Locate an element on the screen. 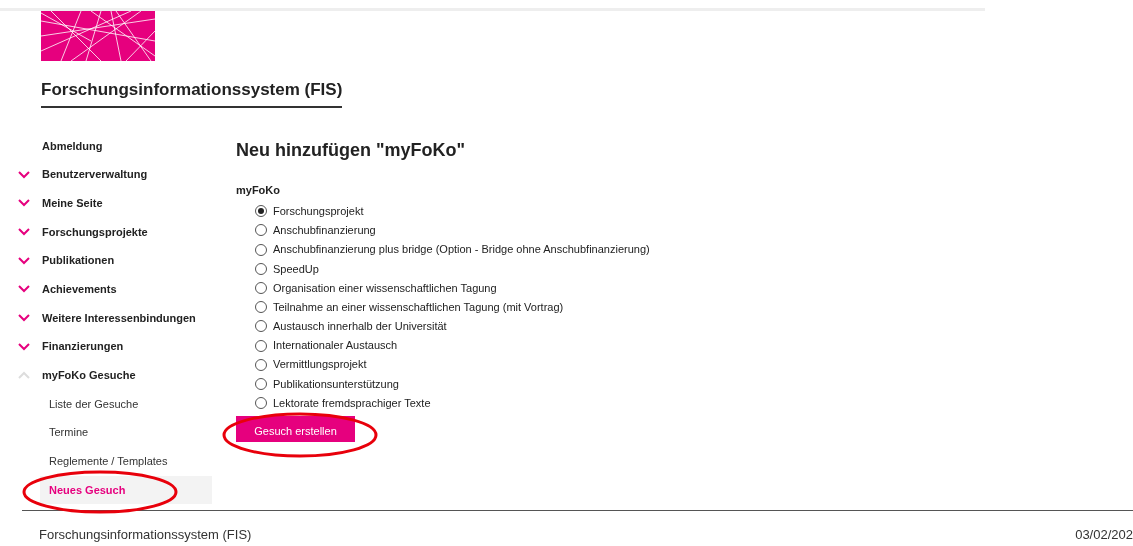  field-label: myFoKo is located at coordinates (258, 191).